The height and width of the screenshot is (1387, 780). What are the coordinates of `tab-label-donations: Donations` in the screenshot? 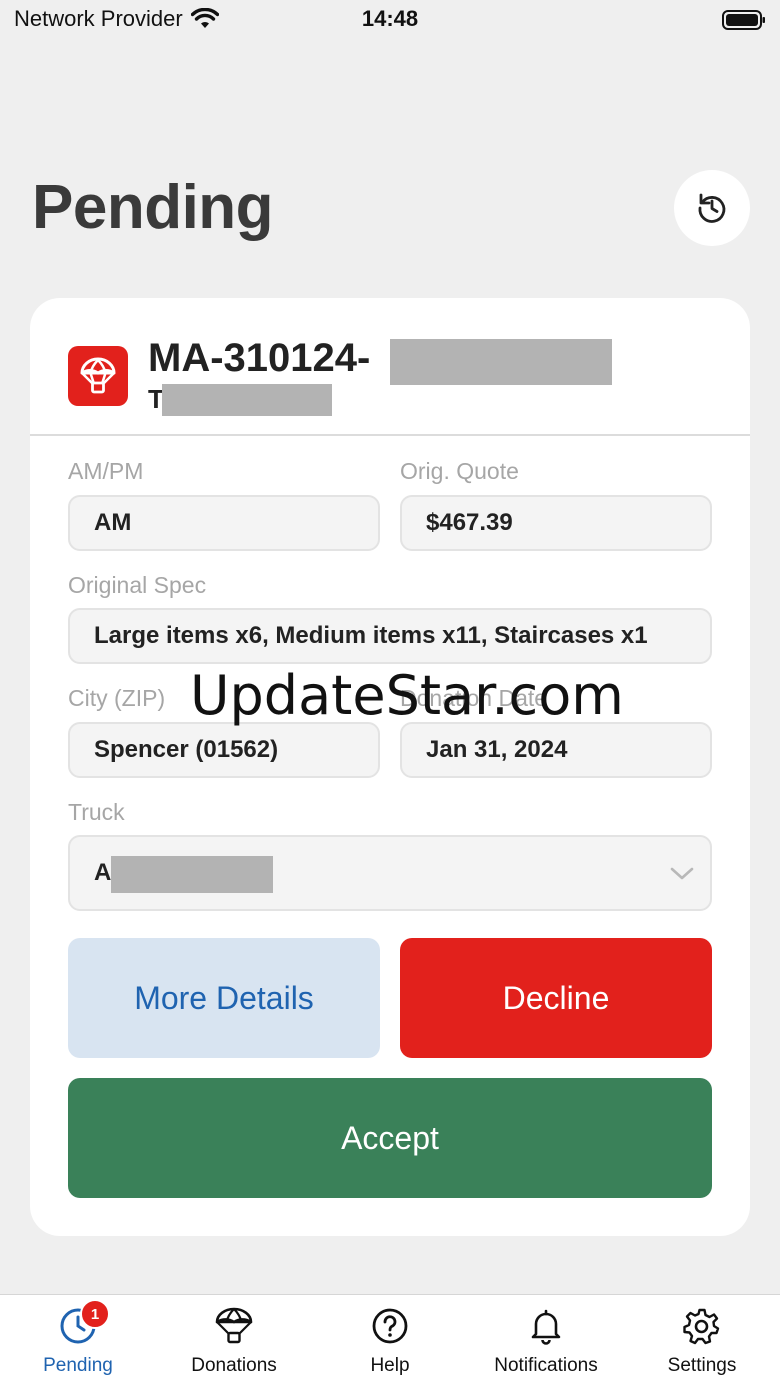 It's located at (234, 1365).